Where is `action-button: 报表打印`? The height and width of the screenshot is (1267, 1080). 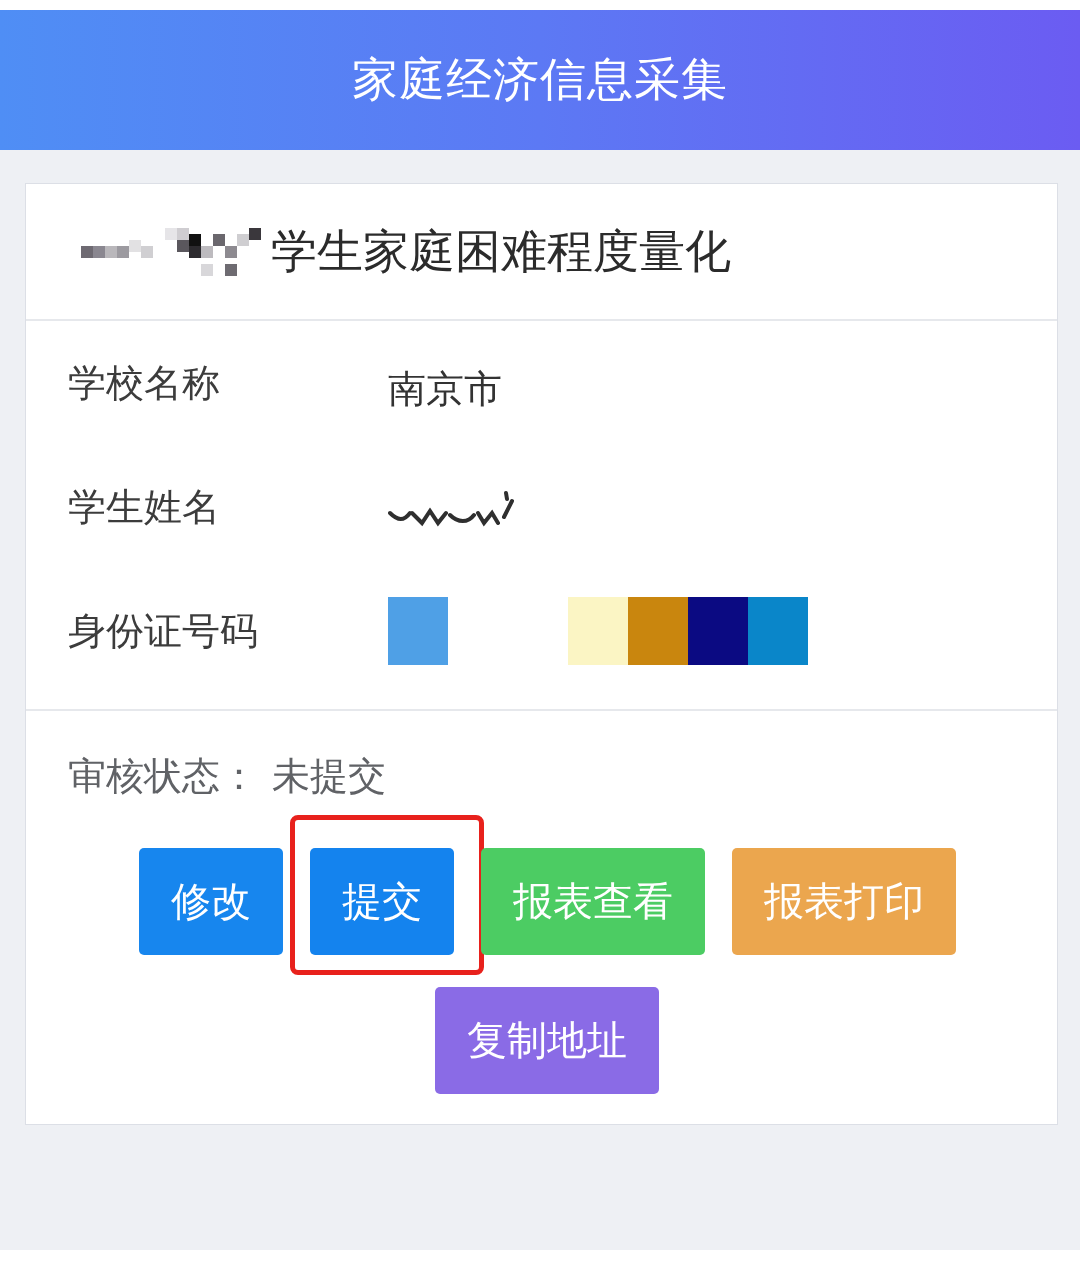
action-button: 报表打印 is located at coordinates (843, 901).